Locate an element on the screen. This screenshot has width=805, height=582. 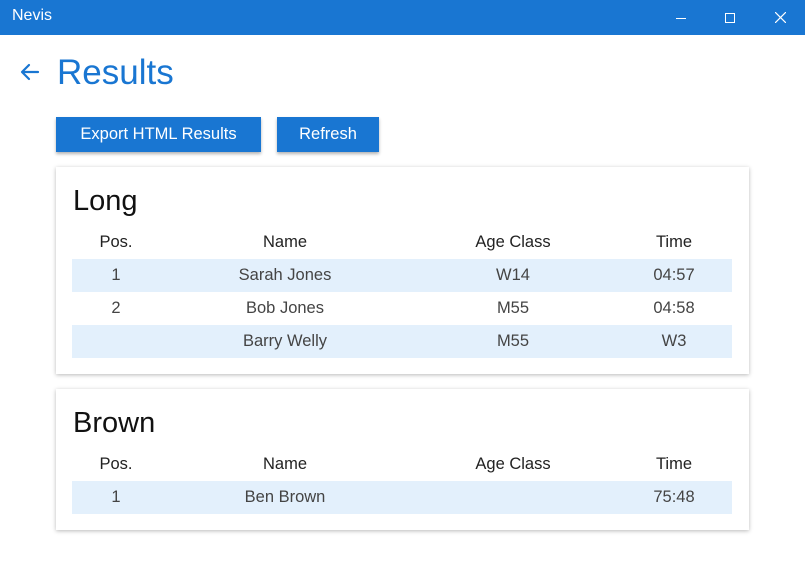
cell-pos: 2 is located at coordinates (116, 308).